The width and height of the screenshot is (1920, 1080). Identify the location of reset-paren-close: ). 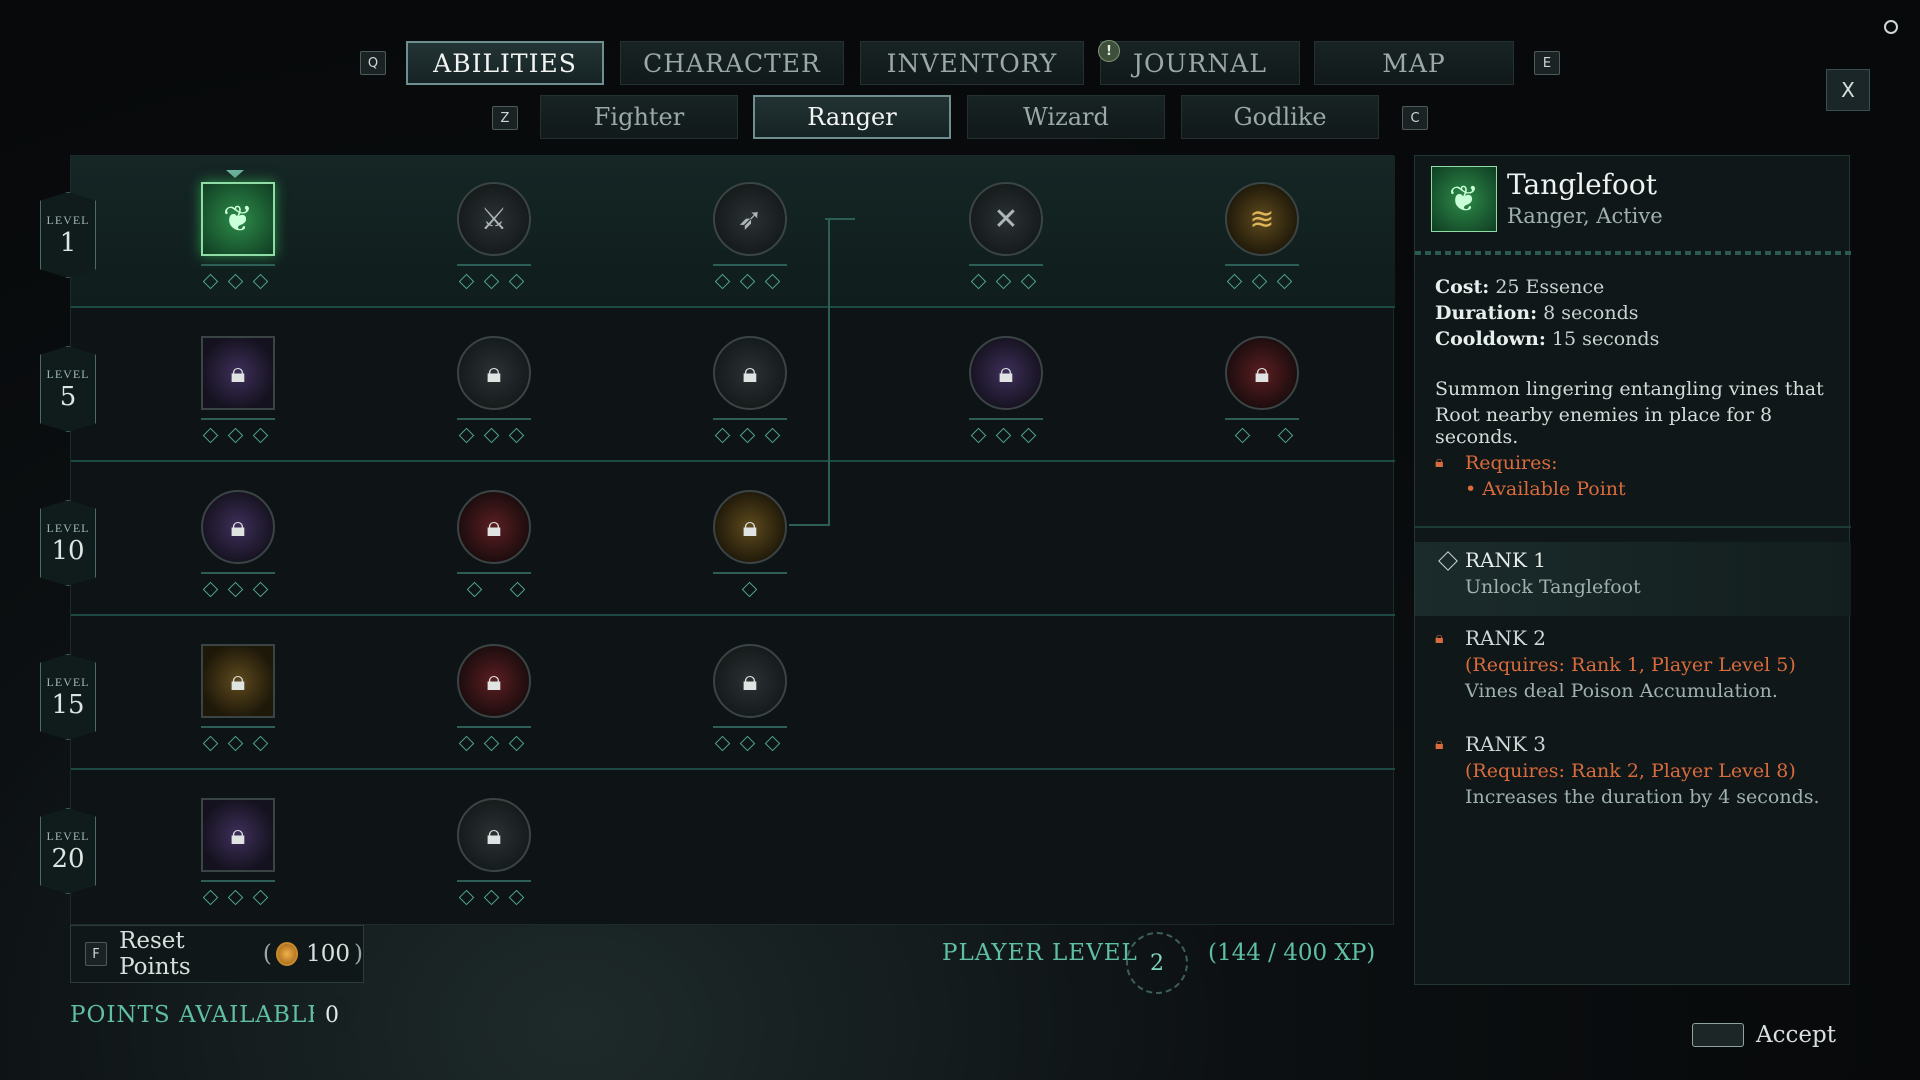
(358, 954).